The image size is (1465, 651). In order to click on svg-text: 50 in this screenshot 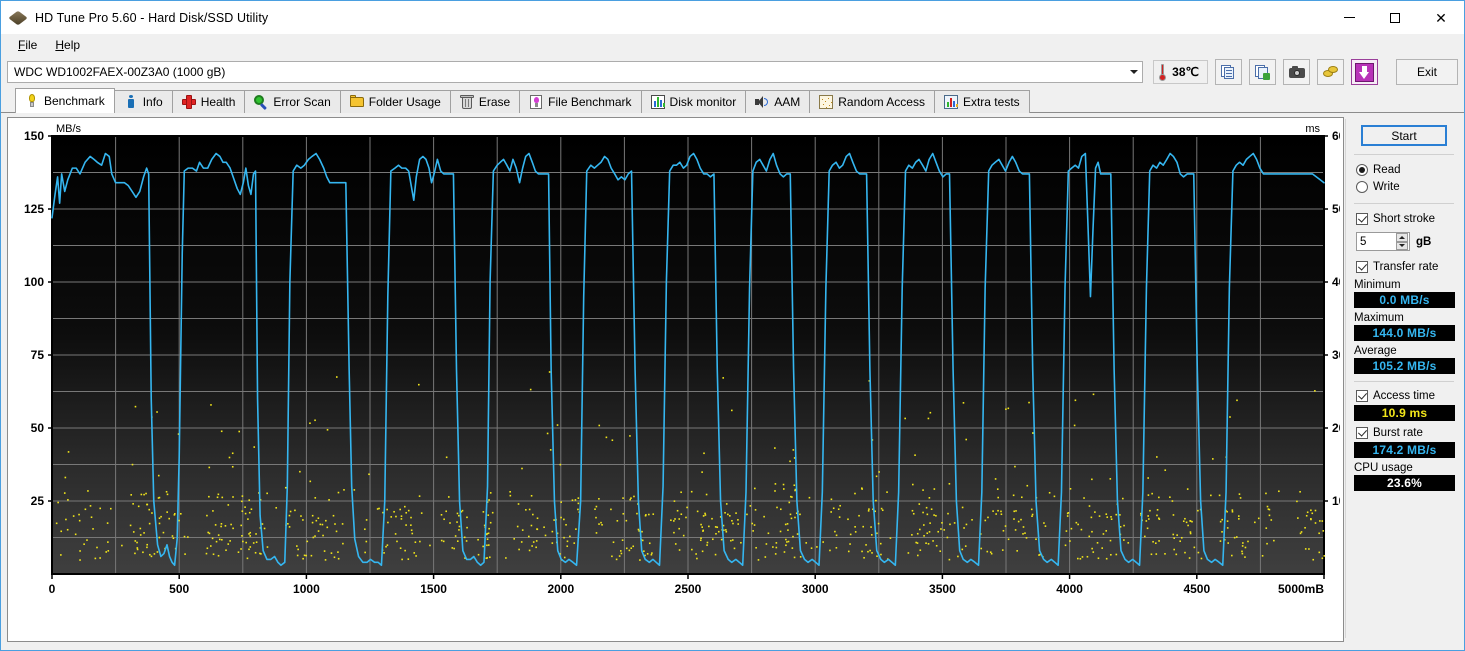, I will do `click(1336, 209)`.